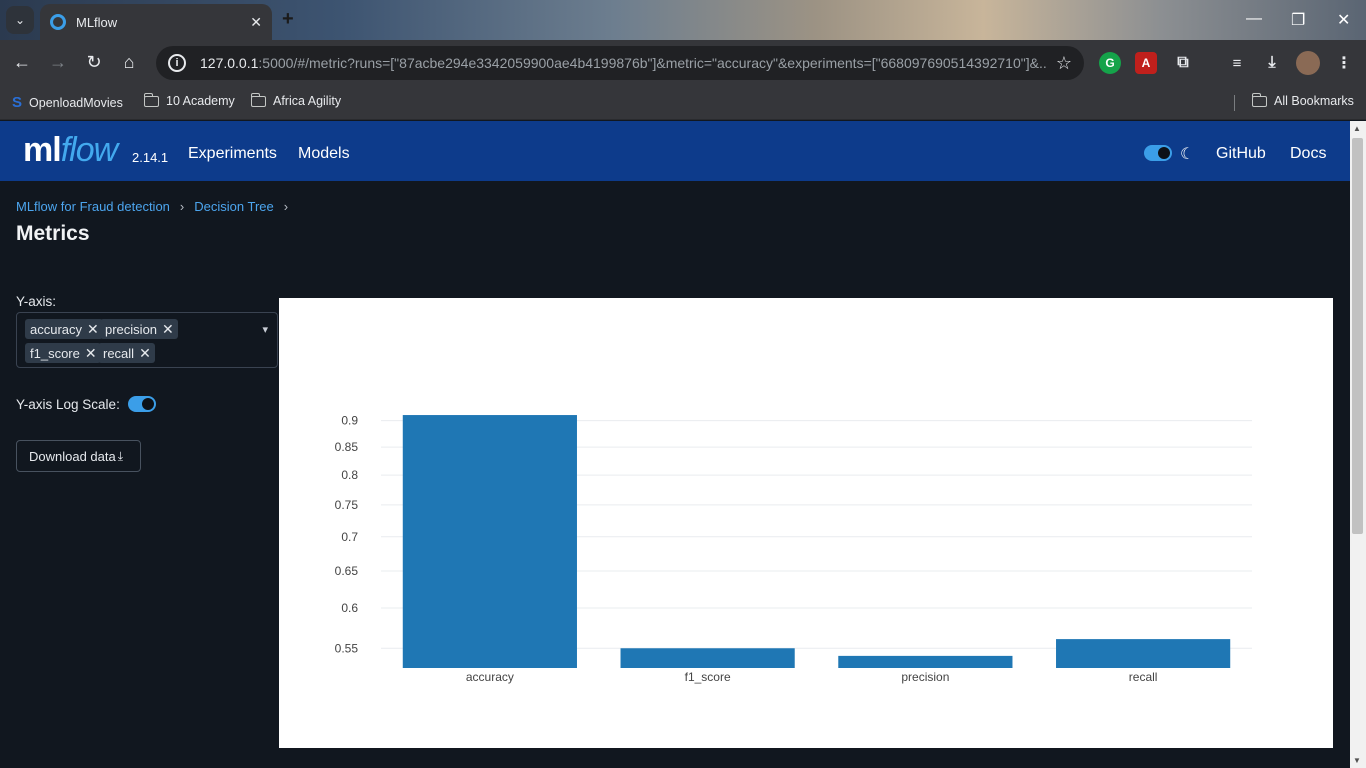 The height and width of the screenshot is (768, 1366). I want to click on grammarly-extension-icon: G, so click(1110, 63).